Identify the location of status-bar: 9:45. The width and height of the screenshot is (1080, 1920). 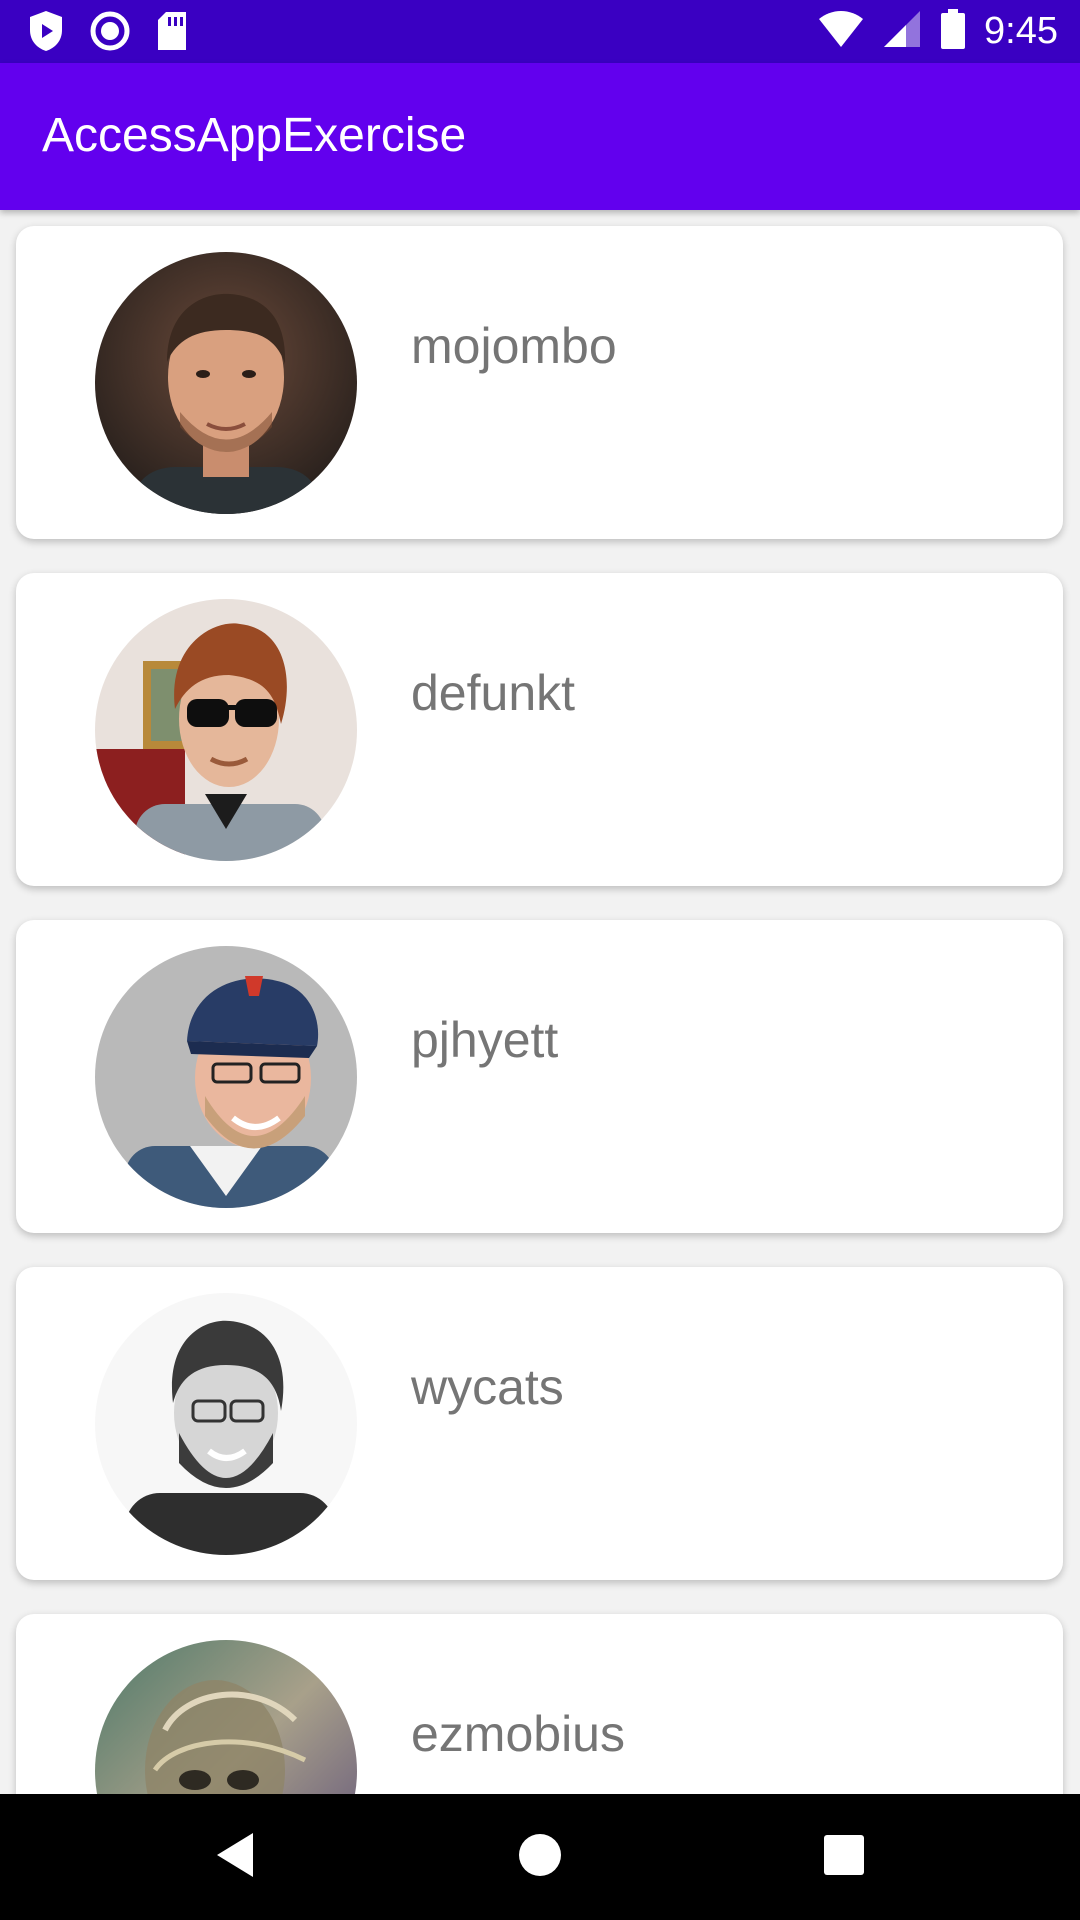
(540, 31).